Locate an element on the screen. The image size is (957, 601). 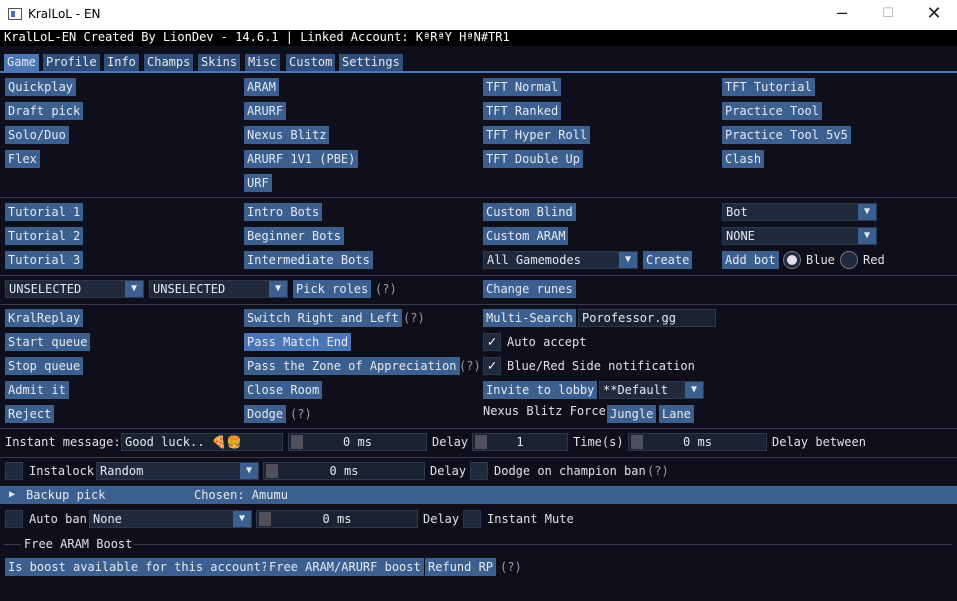
tutorial-1-button: Tutorial 1 is located at coordinates (44, 212).